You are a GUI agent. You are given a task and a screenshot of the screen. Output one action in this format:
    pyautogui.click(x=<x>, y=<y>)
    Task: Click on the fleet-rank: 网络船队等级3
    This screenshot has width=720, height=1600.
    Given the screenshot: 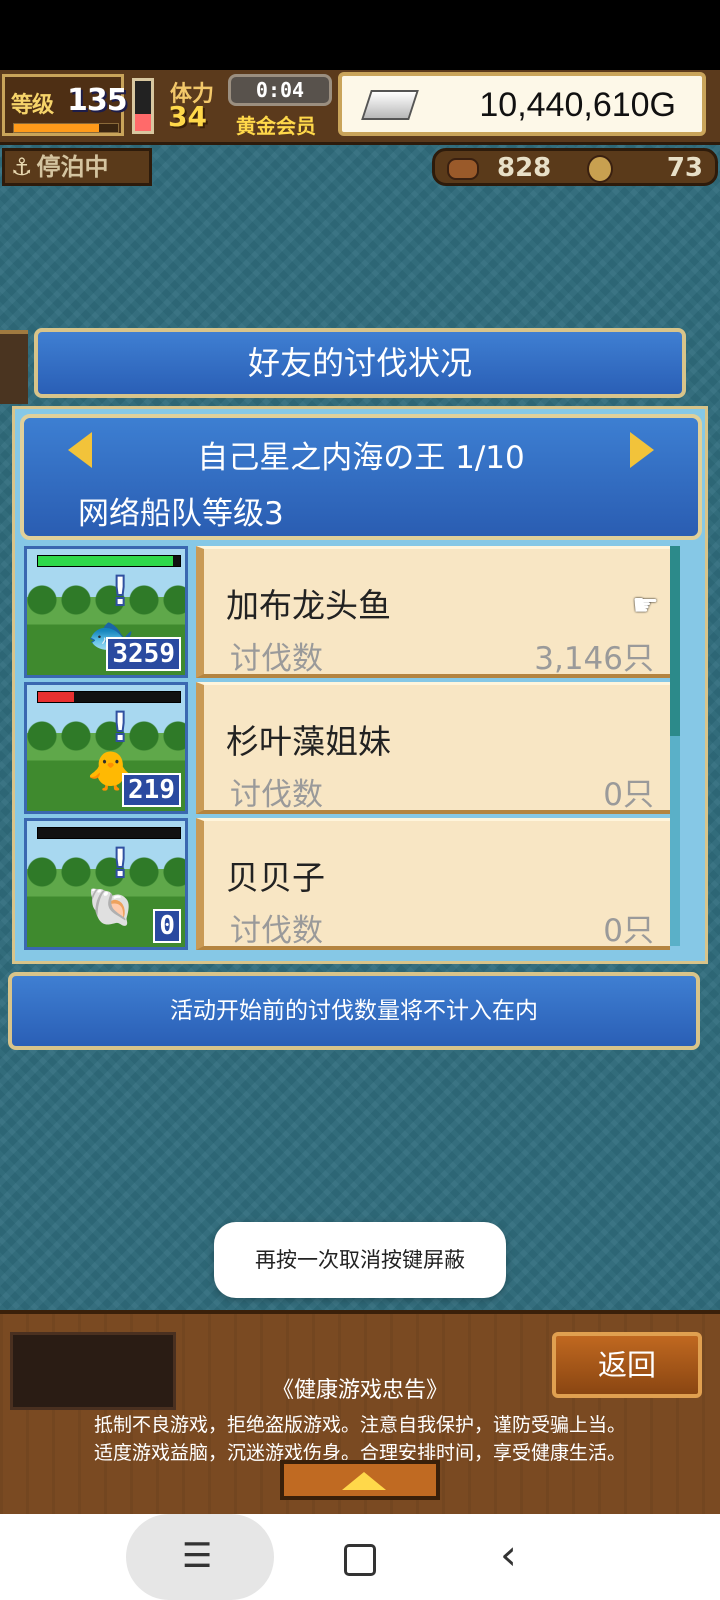 What is the action you would take?
    pyautogui.click(x=181, y=514)
    